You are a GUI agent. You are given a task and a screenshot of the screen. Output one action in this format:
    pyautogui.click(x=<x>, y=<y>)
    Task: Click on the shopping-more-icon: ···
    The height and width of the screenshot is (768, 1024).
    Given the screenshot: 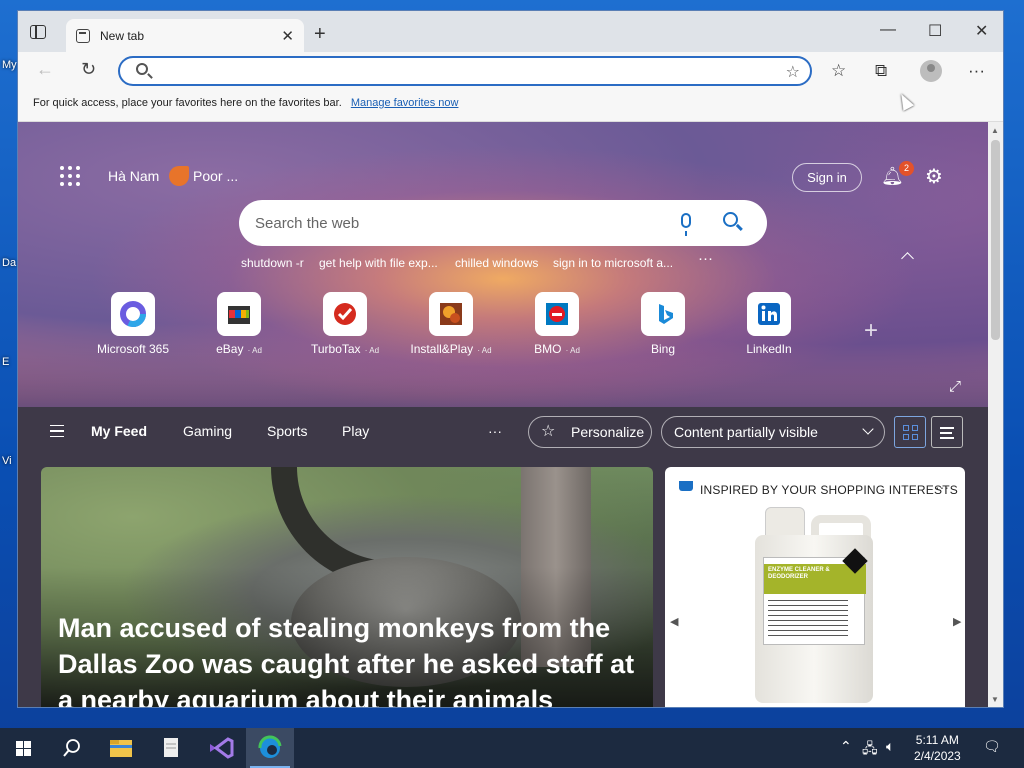 What is the action you would take?
    pyautogui.click(x=942, y=487)
    